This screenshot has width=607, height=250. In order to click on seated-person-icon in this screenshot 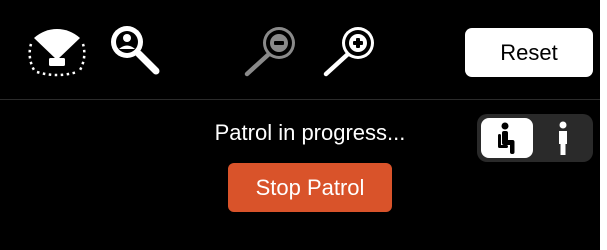, I will do `click(506, 138)`.